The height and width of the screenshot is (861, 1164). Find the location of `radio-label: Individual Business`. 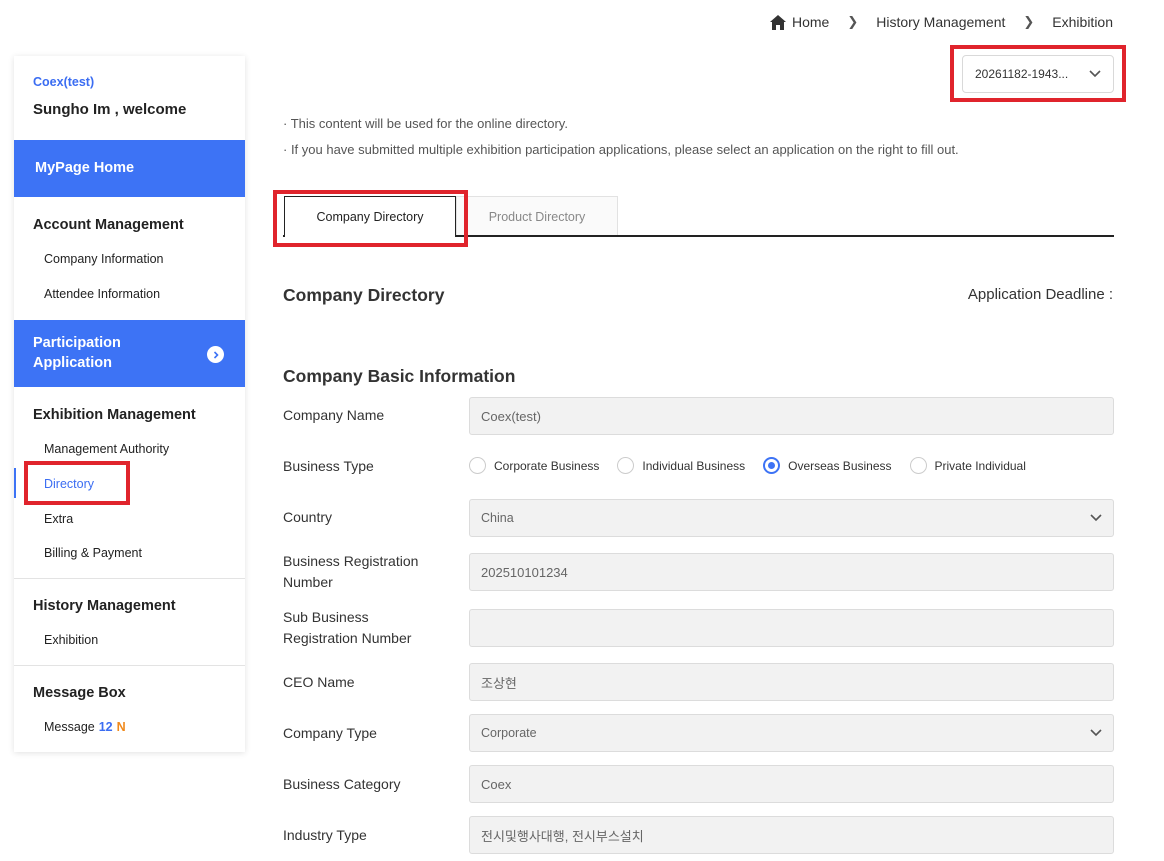

radio-label: Individual Business is located at coordinates (694, 465).